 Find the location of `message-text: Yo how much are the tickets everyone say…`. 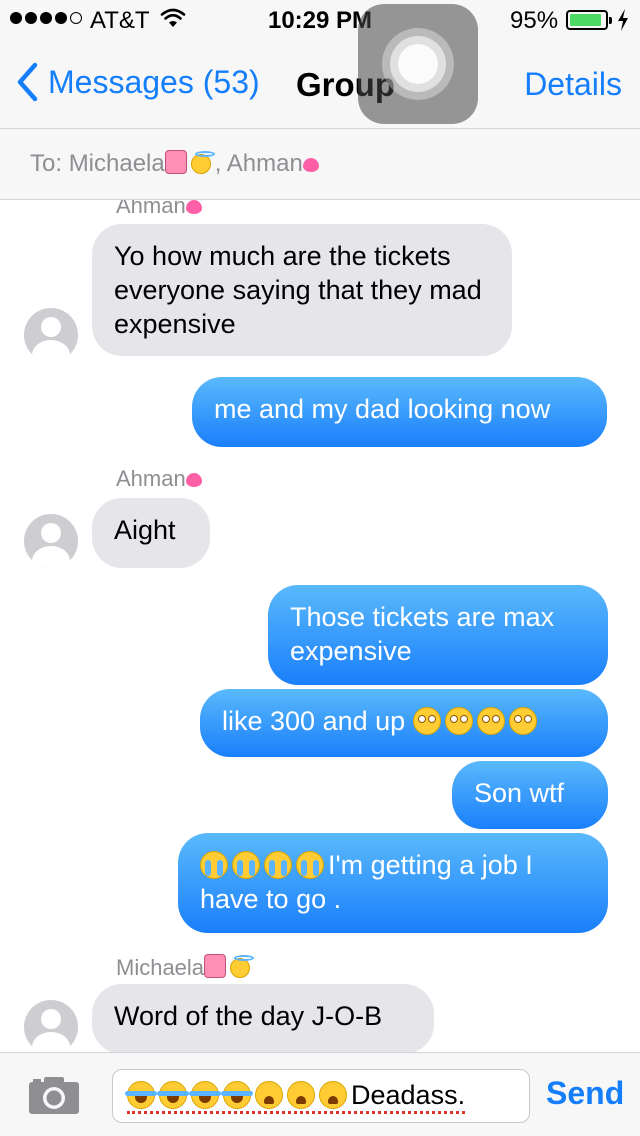

message-text: Yo how much are the tickets everyone say… is located at coordinates (298, 290).